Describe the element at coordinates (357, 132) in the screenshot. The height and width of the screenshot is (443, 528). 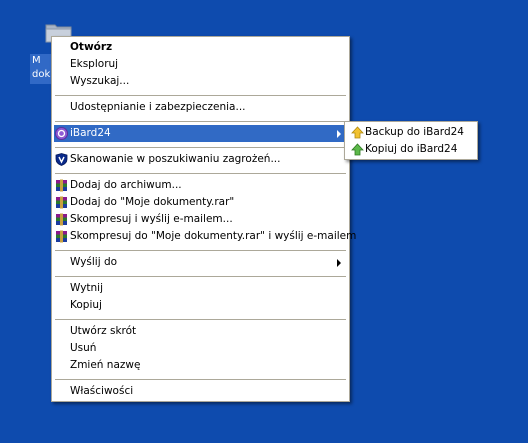
I see `arrow-up-yellow-icon` at that location.